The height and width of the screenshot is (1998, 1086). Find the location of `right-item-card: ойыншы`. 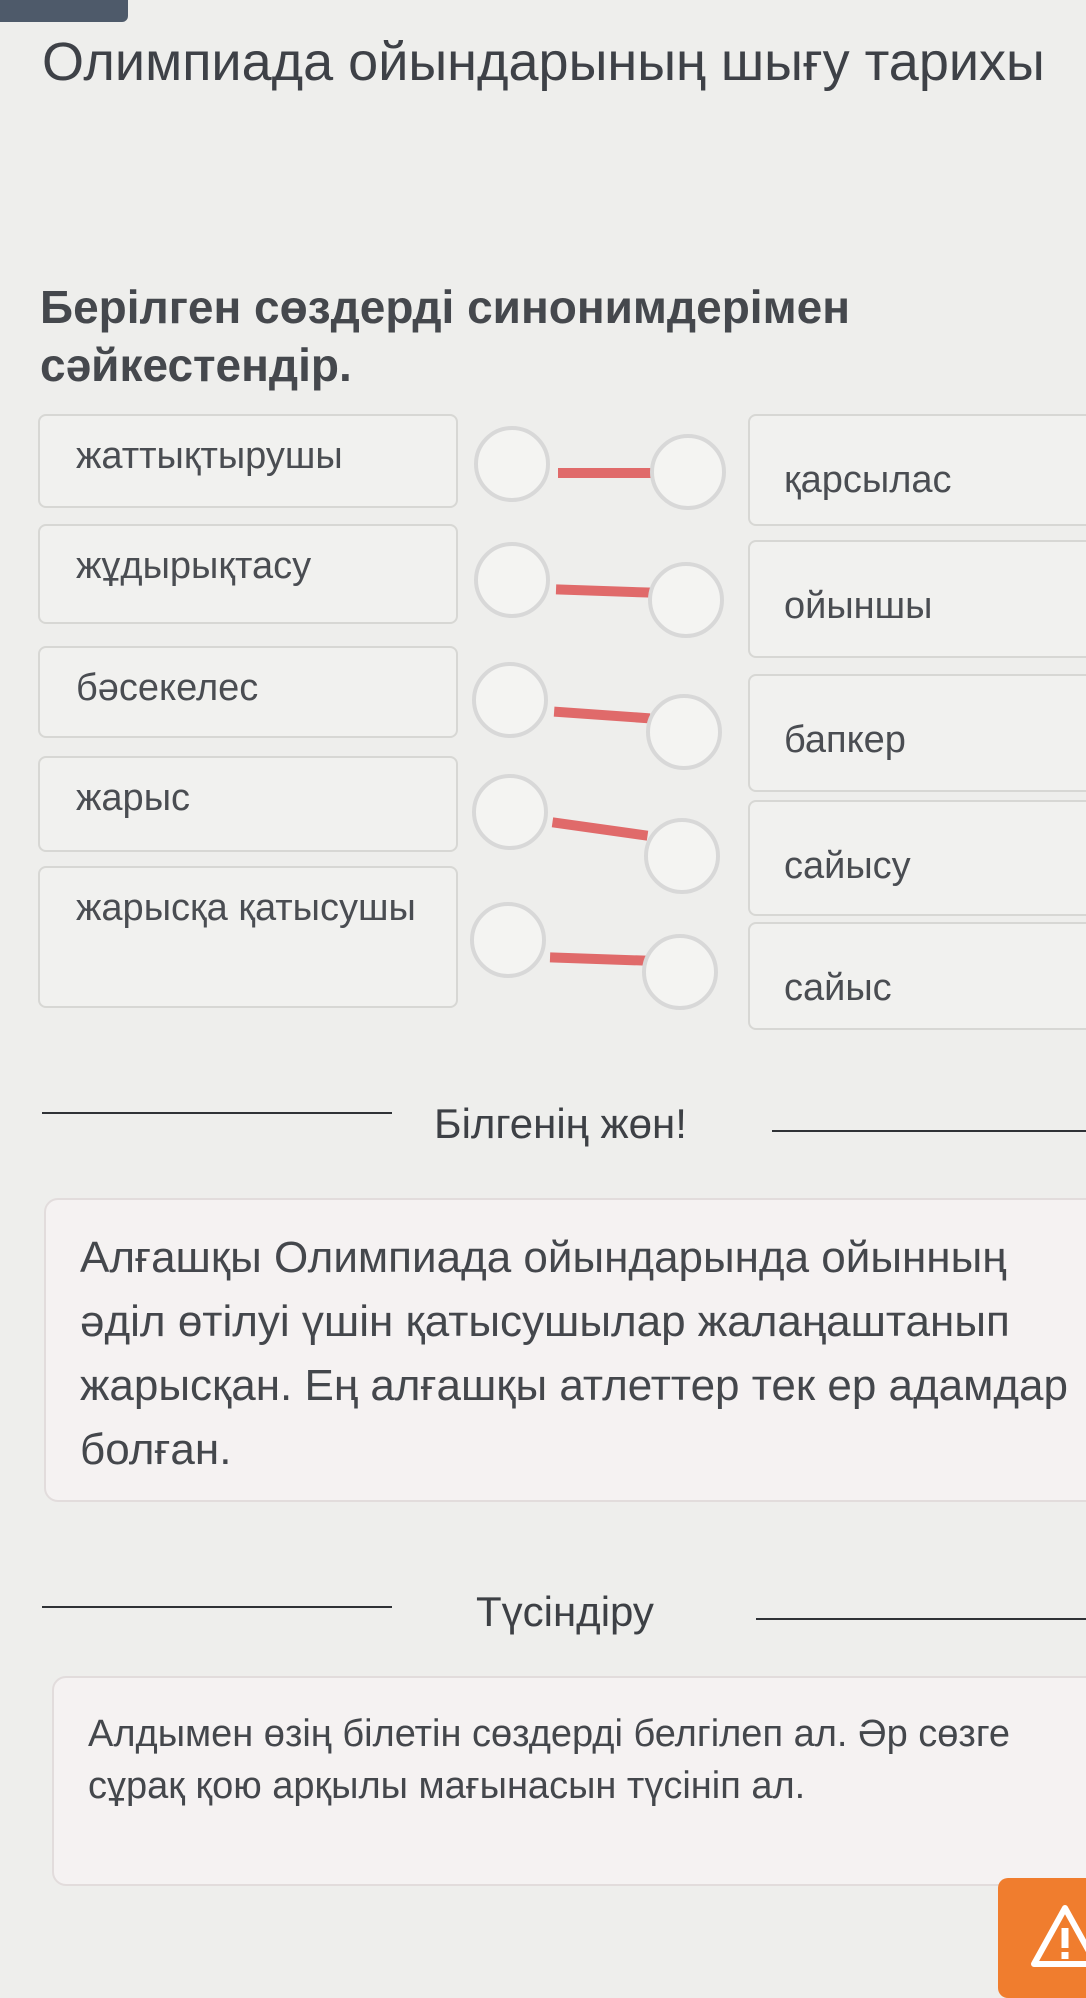

right-item-card: ойыншы is located at coordinates (917, 599).